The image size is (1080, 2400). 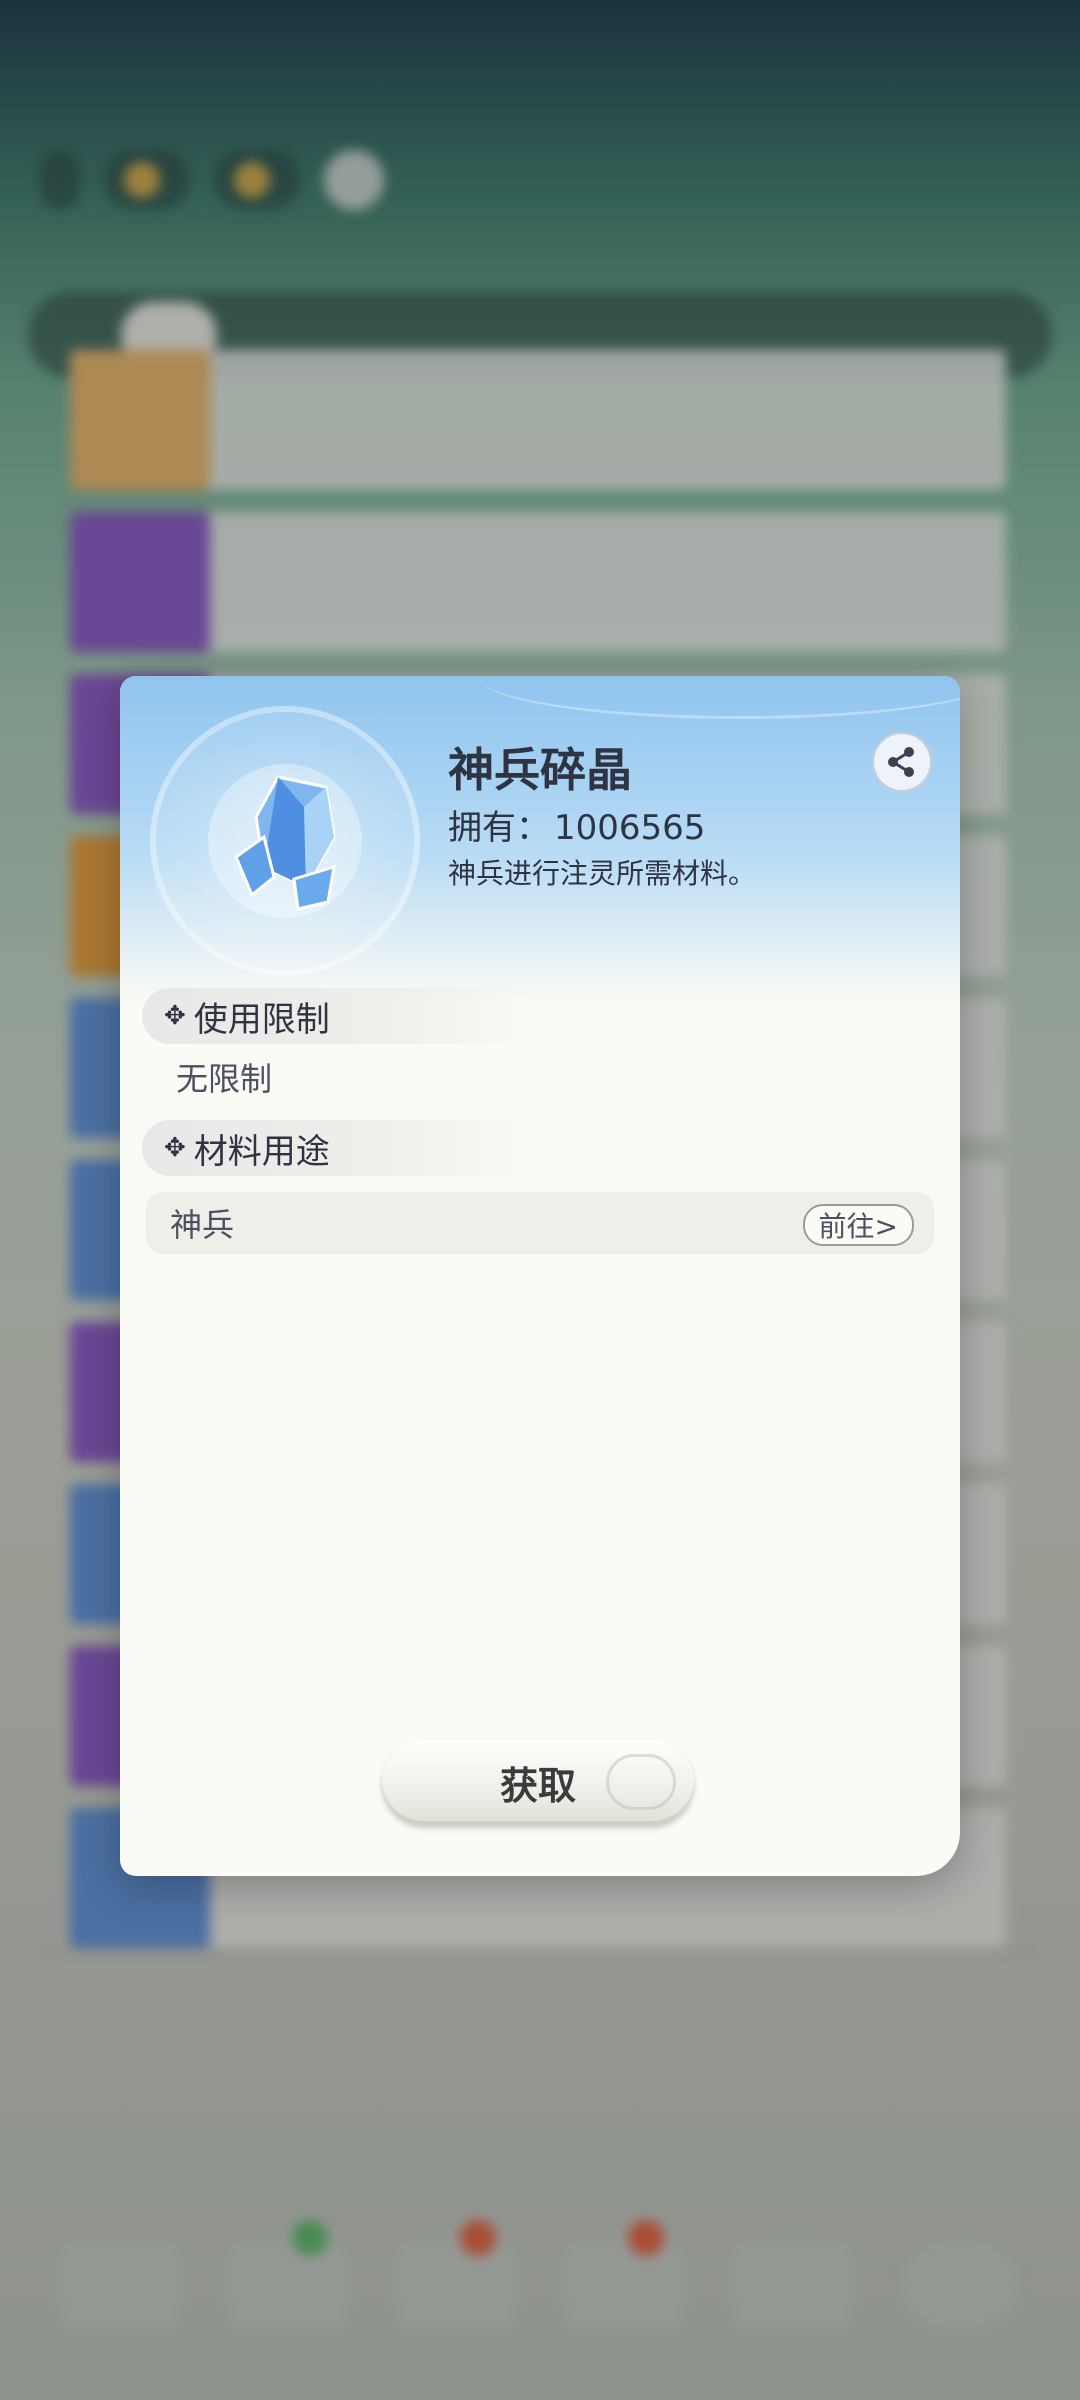 What do you see at coordinates (337, 1016) in the screenshot?
I see `section-usage-restriction: ✥ 使用限制` at bounding box center [337, 1016].